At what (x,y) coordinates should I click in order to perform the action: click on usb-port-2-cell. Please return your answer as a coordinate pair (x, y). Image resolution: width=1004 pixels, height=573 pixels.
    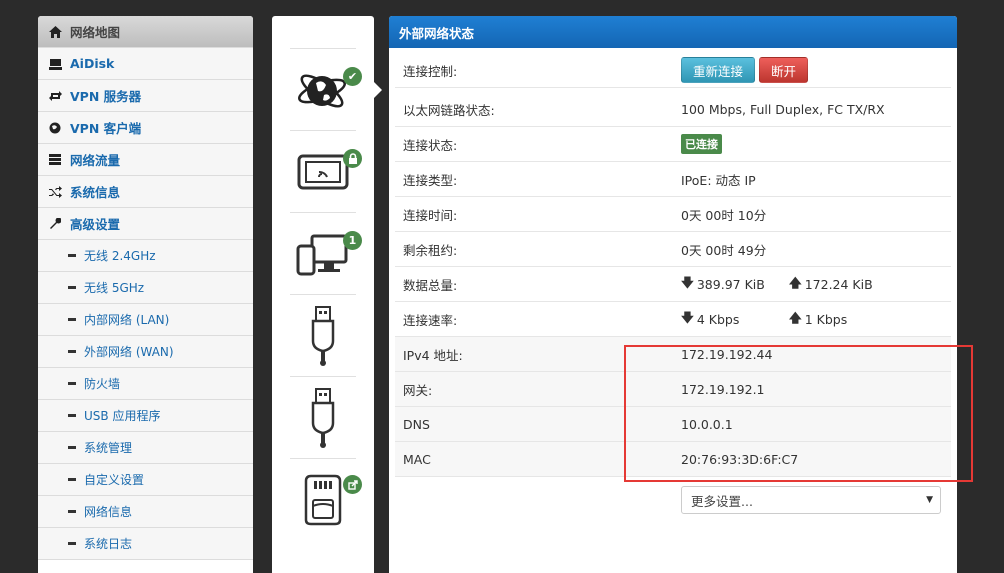
    Looking at the image, I should click on (323, 417).